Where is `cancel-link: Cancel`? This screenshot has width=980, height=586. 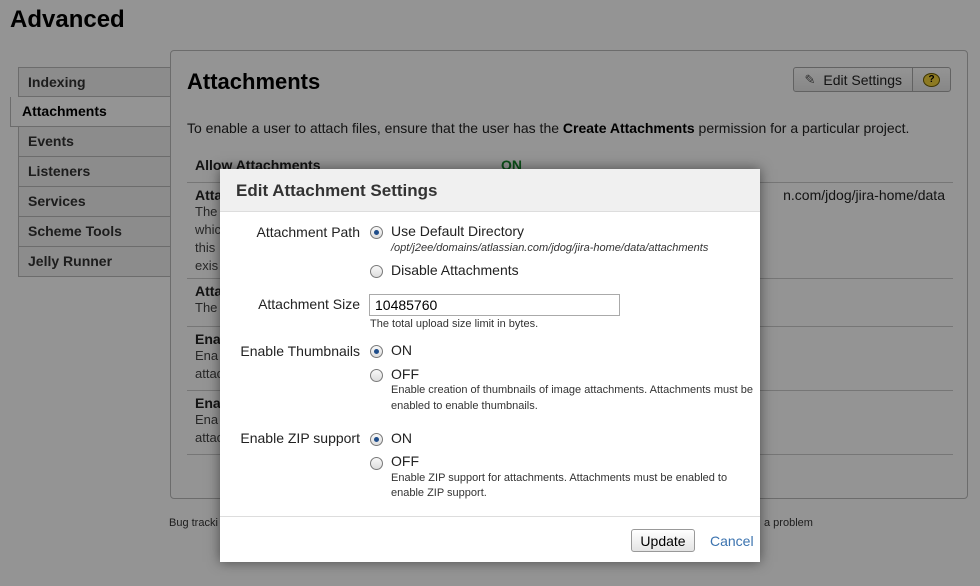 cancel-link: Cancel is located at coordinates (732, 541).